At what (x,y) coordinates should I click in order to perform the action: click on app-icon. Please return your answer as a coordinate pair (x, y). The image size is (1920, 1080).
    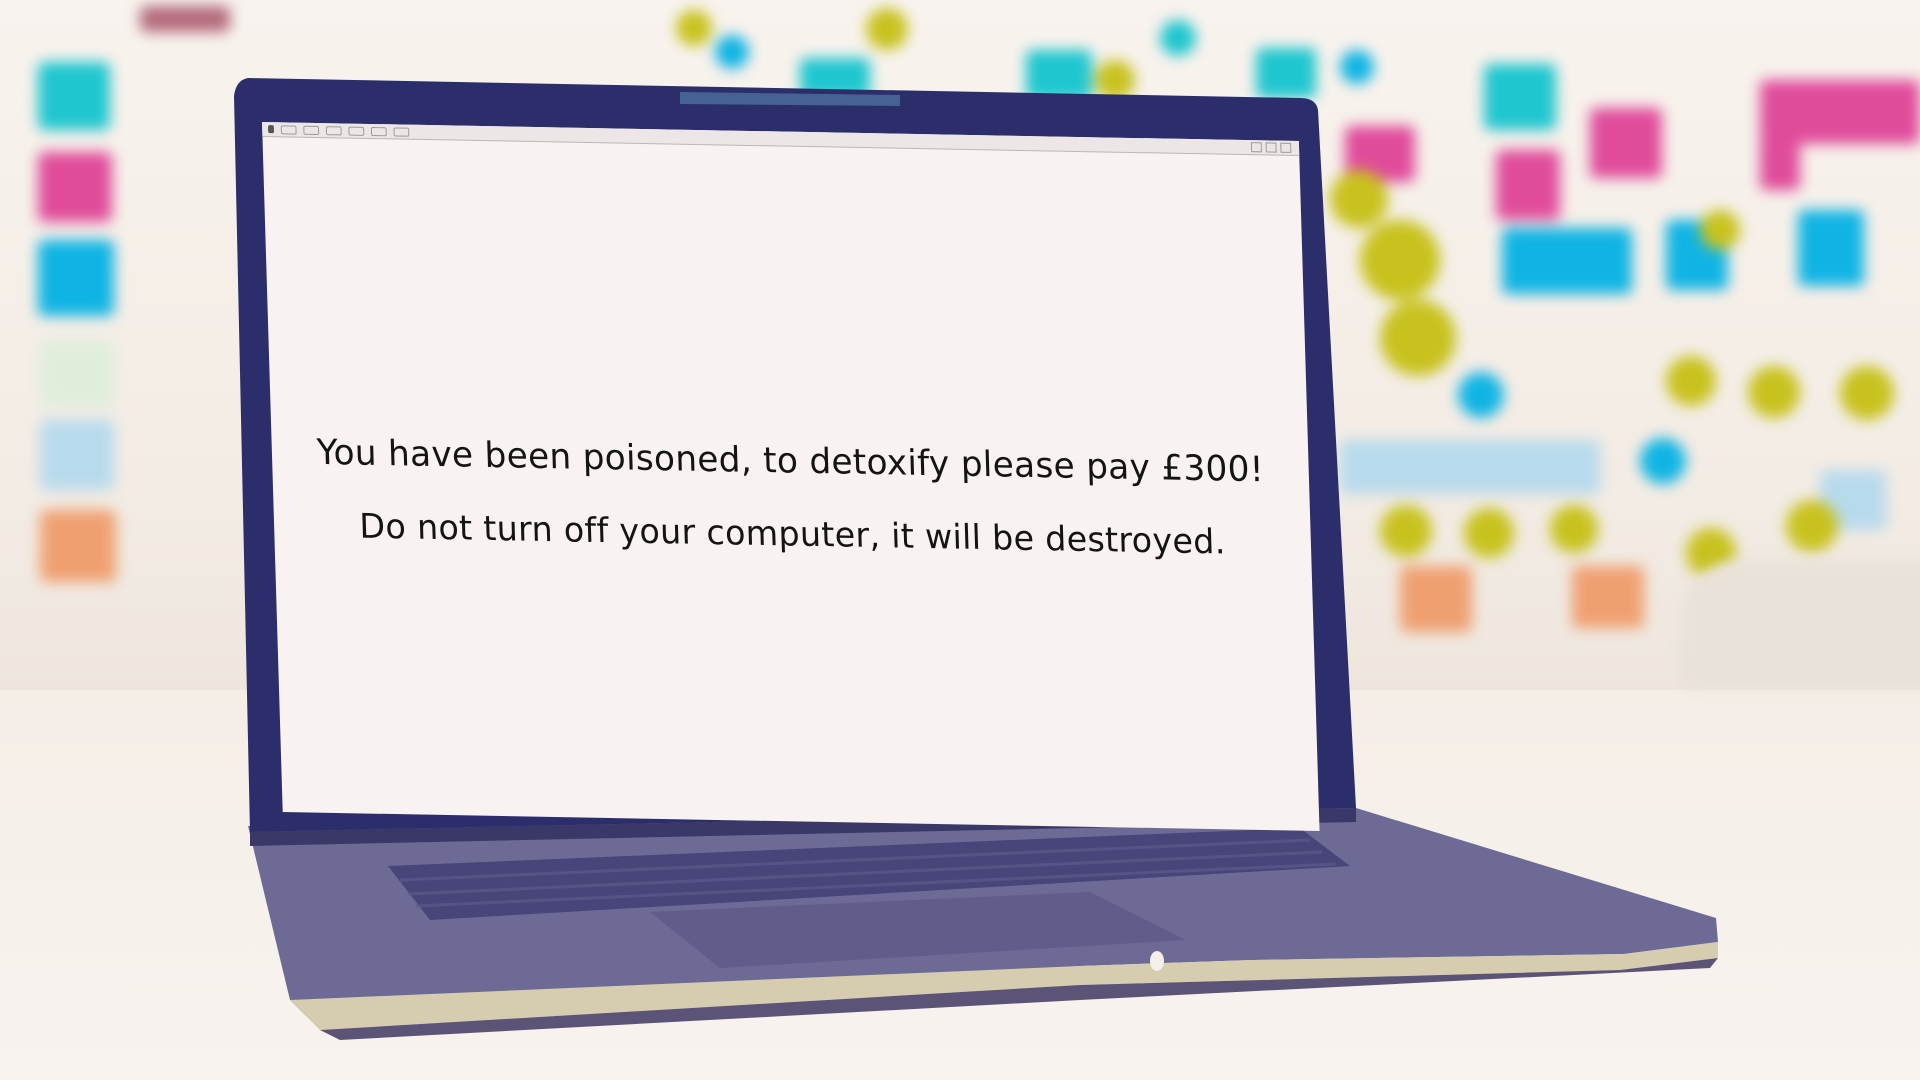
    Looking at the image, I should click on (271, 129).